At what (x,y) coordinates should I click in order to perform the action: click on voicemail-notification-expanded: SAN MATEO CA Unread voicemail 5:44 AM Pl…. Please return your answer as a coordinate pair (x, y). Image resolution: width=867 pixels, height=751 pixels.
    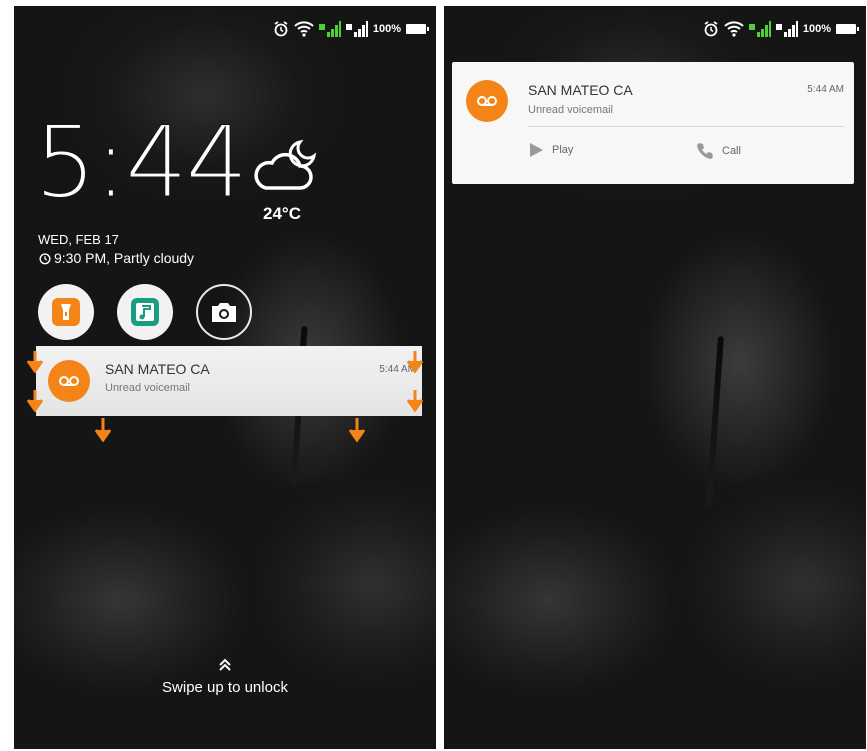
    Looking at the image, I should click on (653, 123).